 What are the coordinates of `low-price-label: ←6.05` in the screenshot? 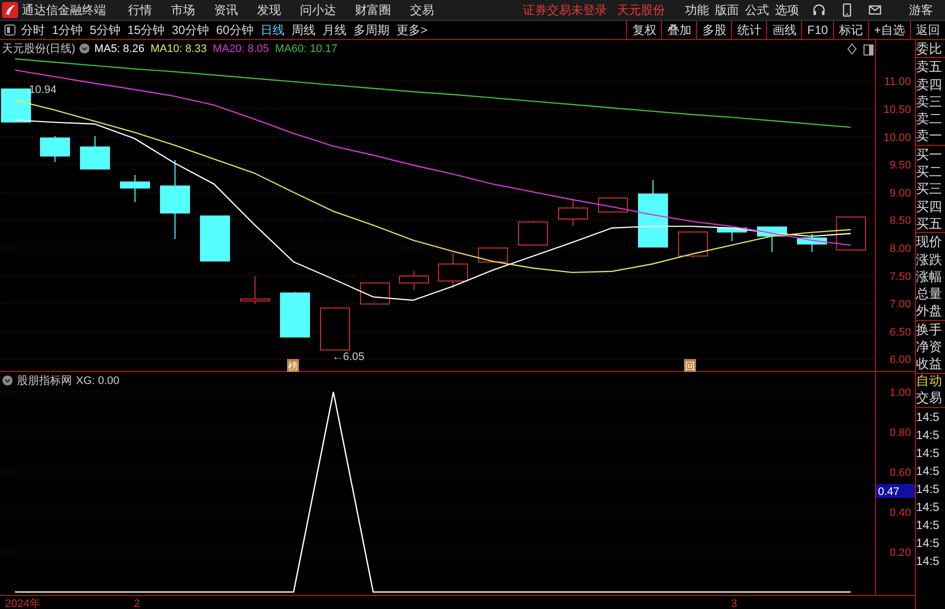 It's located at (348, 357).